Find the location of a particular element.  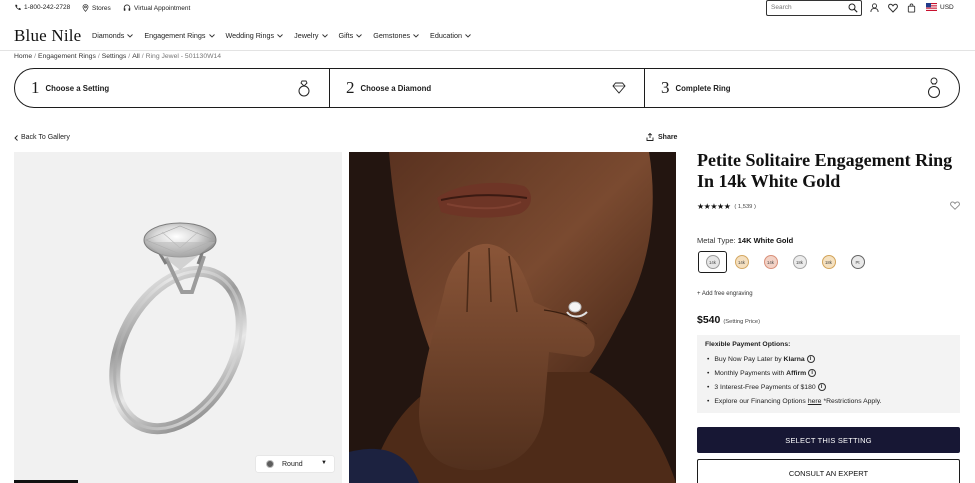

add-engraving-link: + Add free engraving is located at coordinates (725, 294).